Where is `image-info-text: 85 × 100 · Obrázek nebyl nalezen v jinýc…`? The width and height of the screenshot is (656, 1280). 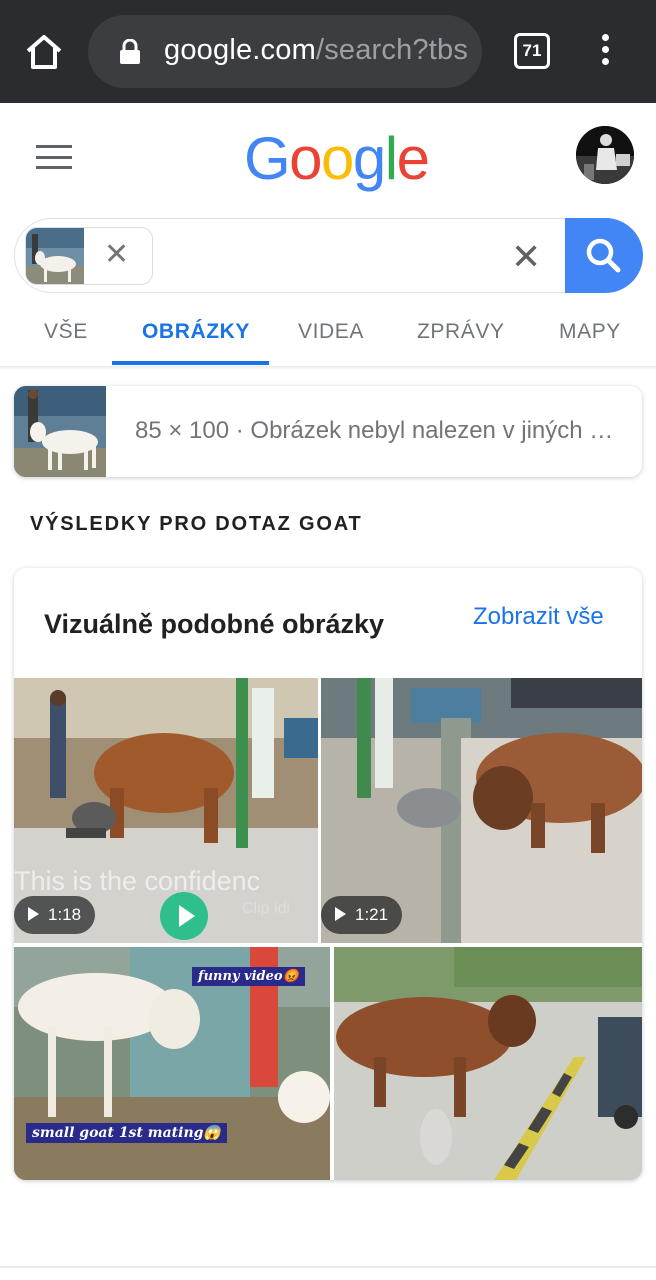 image-info-text: 85 × 100 · Obrázek nebyl nalezen v jinýc… is located at coordinates (374, 430).